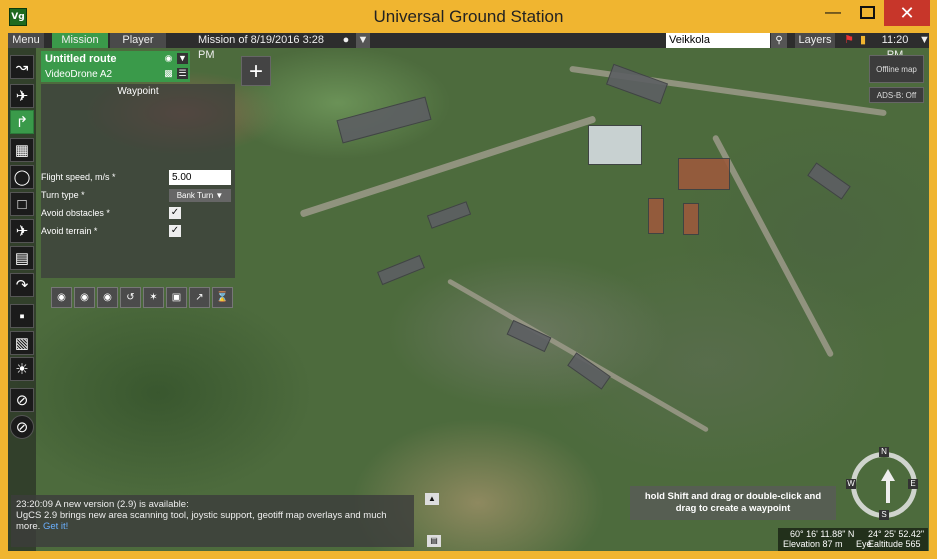 Image resolution: width=937 pixels, height=559 pixels. I want to click on ruler-icon: ▪, so click(22, 316).